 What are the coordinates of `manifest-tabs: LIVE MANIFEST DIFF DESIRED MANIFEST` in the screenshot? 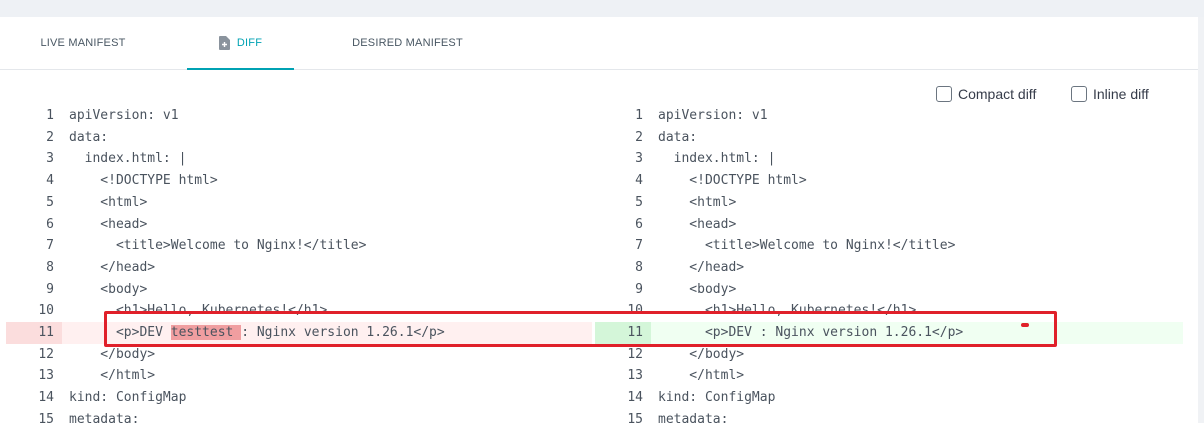 It's located at (599, 43).